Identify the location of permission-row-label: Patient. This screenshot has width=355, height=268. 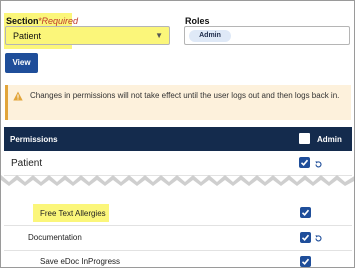
(27, 163).